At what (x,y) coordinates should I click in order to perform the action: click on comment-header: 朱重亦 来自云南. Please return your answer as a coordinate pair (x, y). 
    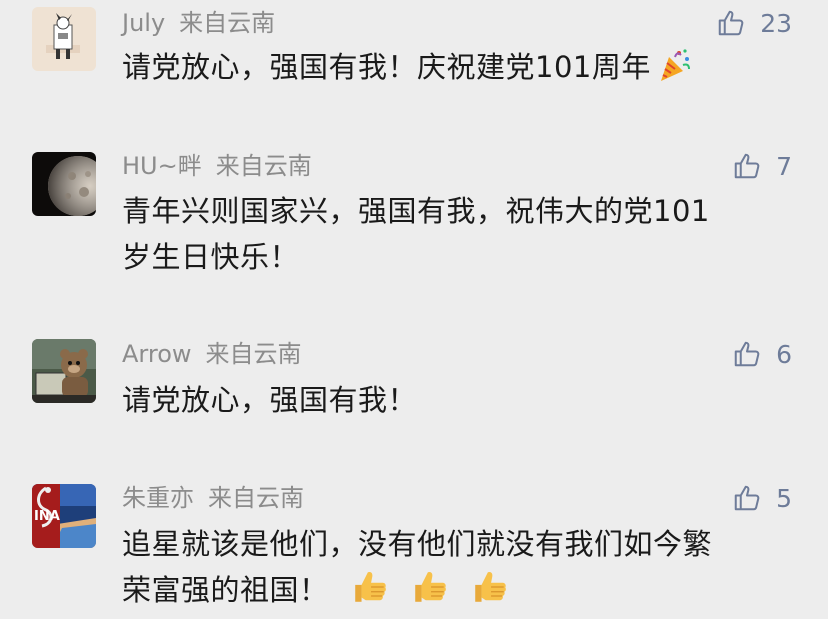
    Looking at the image, I should click on (213, 498).